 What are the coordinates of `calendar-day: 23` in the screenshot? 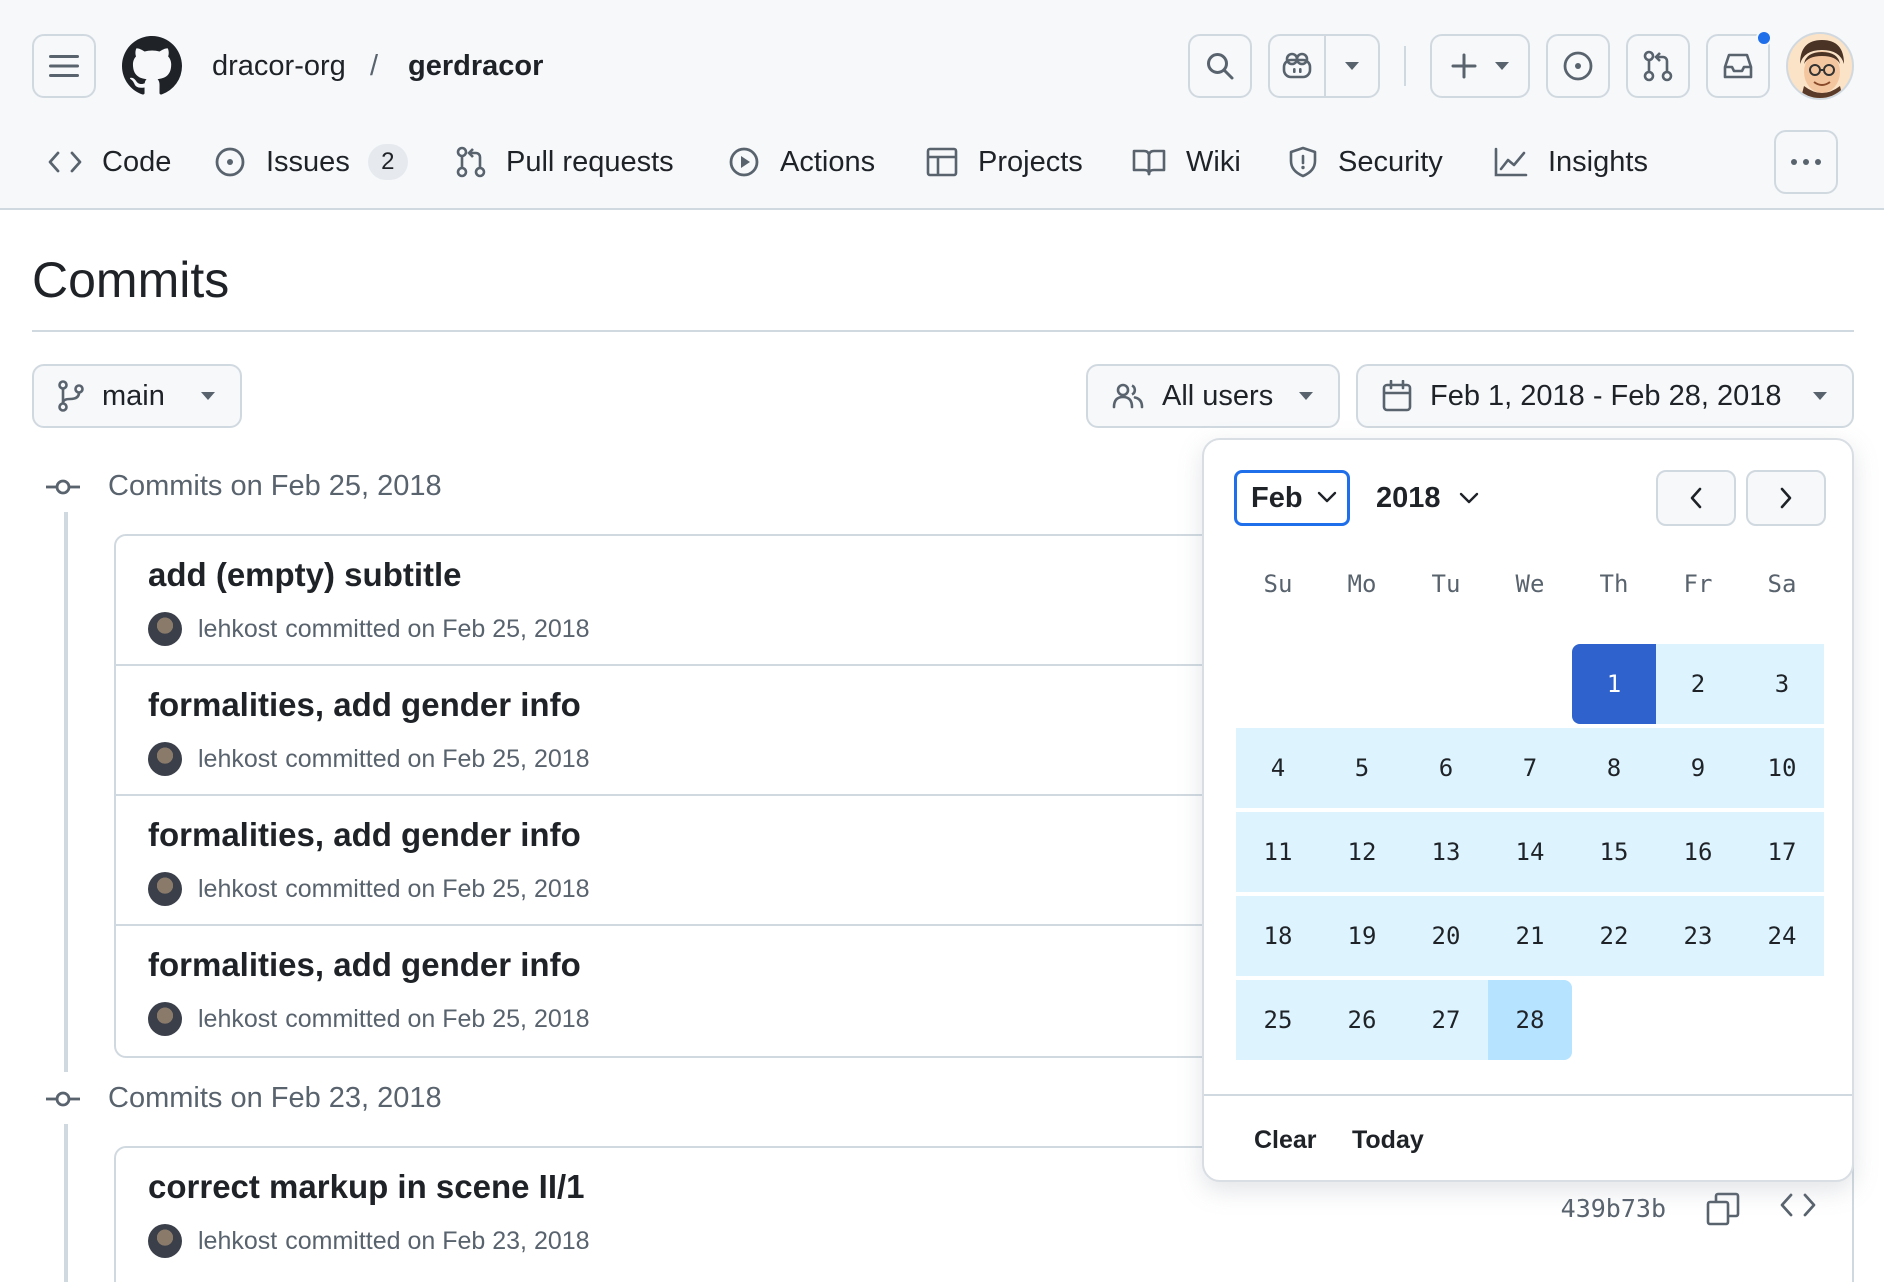 It's located at (1698, 936).